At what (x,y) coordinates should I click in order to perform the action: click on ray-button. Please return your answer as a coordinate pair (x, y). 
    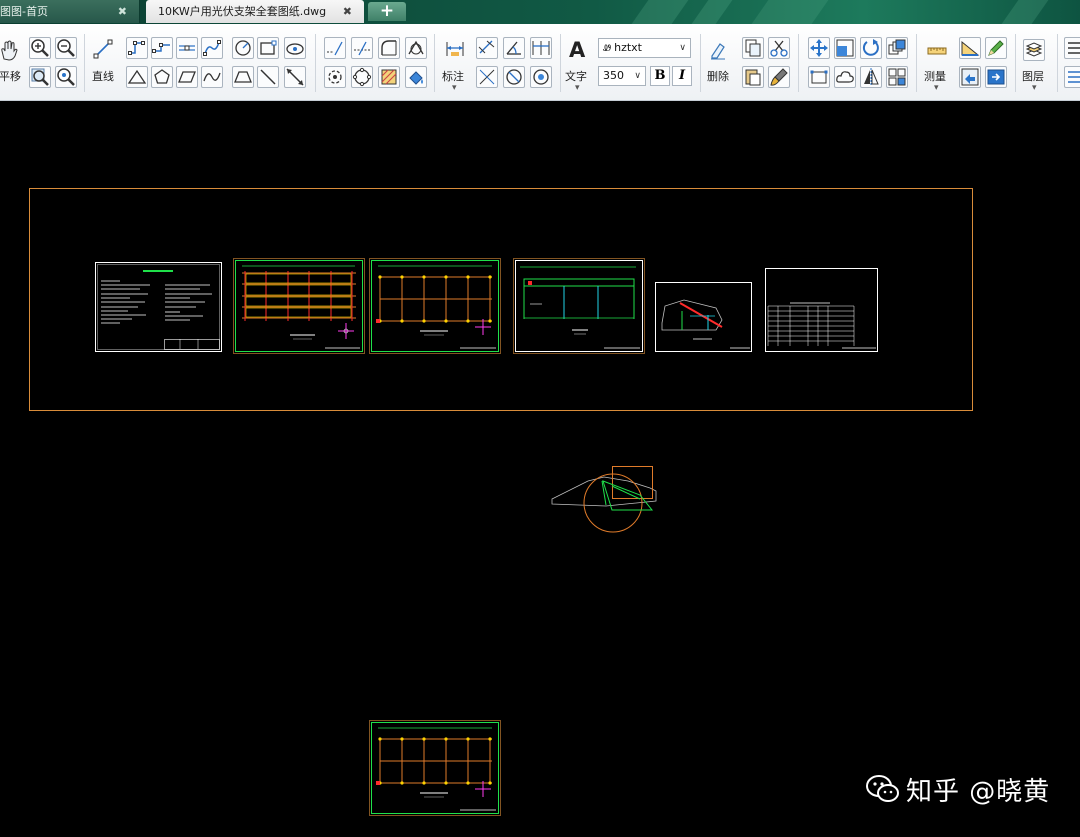
    Looking at the image, I should click on (268, 77).